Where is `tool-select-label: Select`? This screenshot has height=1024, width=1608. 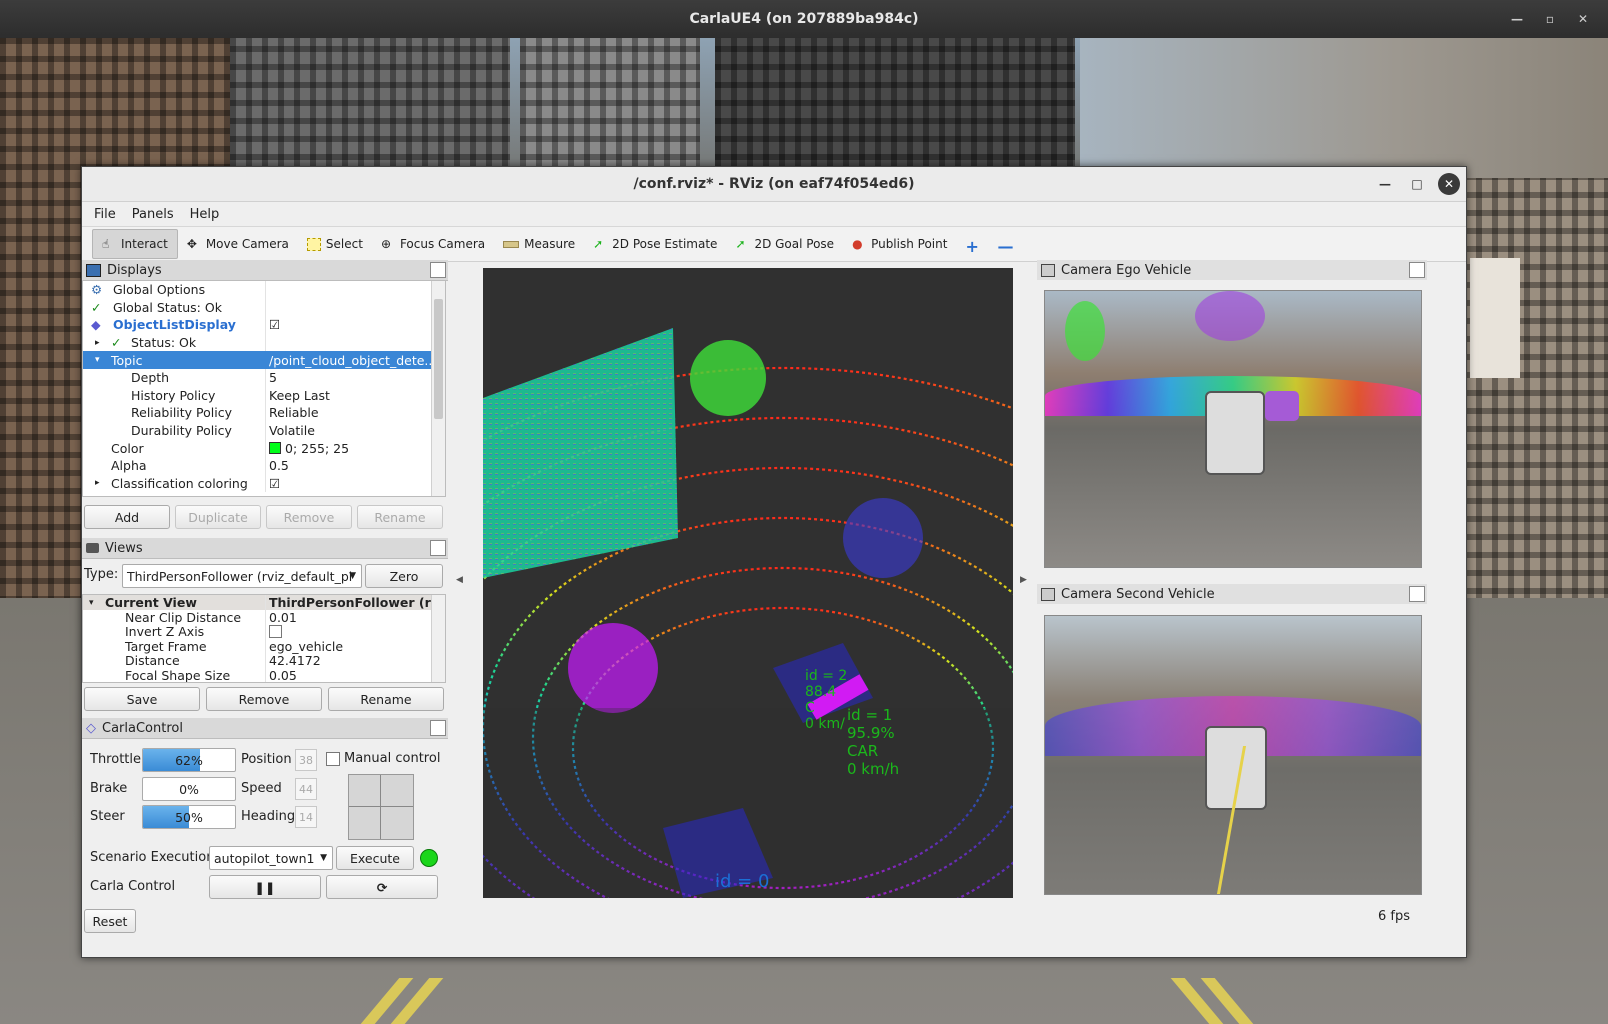 tool-select-label: Select is located at coordinates (344, 244).